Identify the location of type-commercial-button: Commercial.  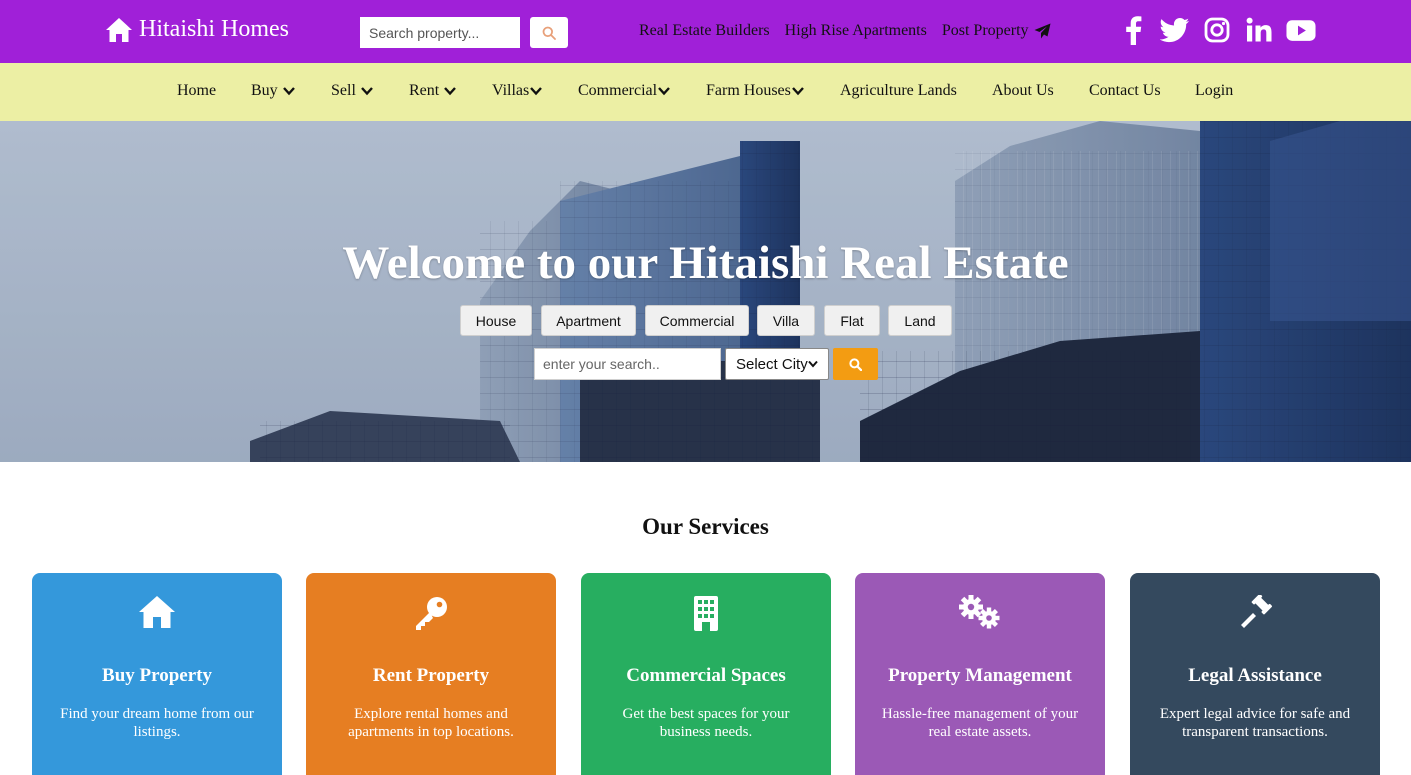
(697, 320).